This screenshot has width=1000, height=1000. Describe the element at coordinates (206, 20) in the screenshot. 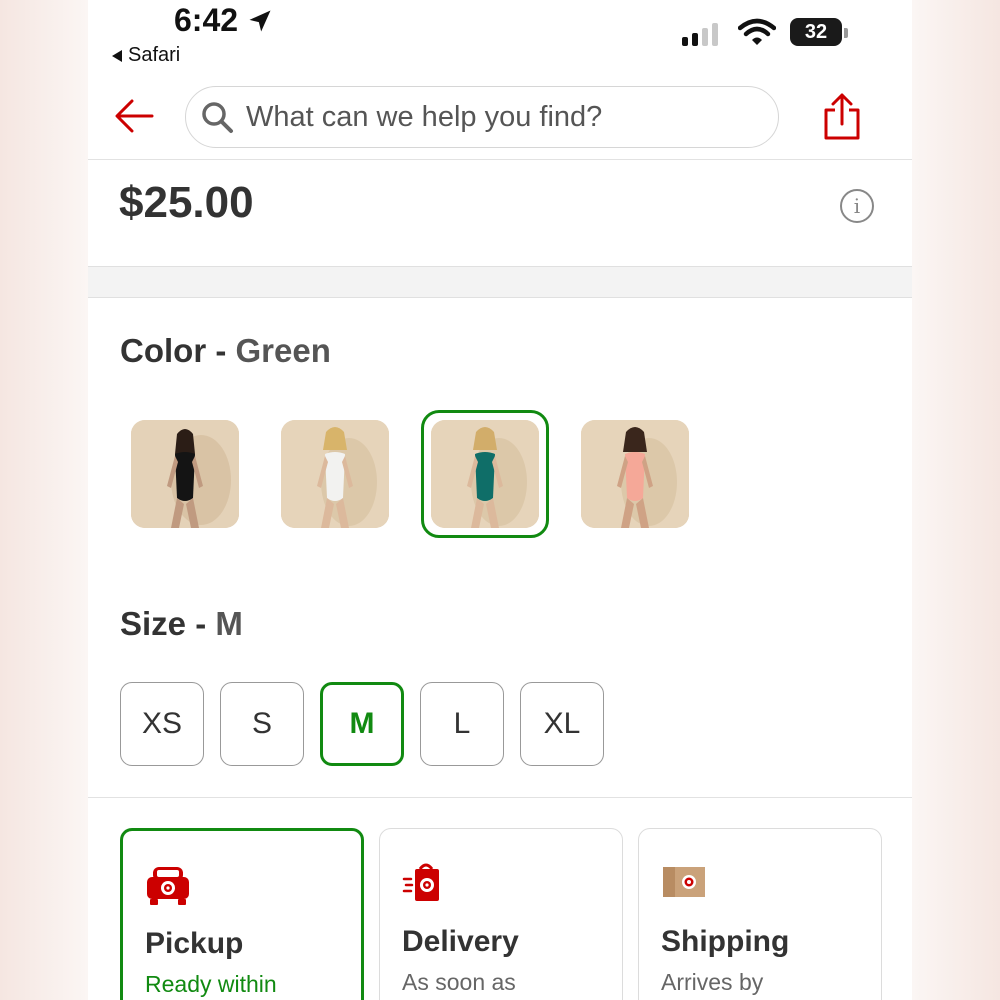

I see `status-time-text: 6:42` at that location.